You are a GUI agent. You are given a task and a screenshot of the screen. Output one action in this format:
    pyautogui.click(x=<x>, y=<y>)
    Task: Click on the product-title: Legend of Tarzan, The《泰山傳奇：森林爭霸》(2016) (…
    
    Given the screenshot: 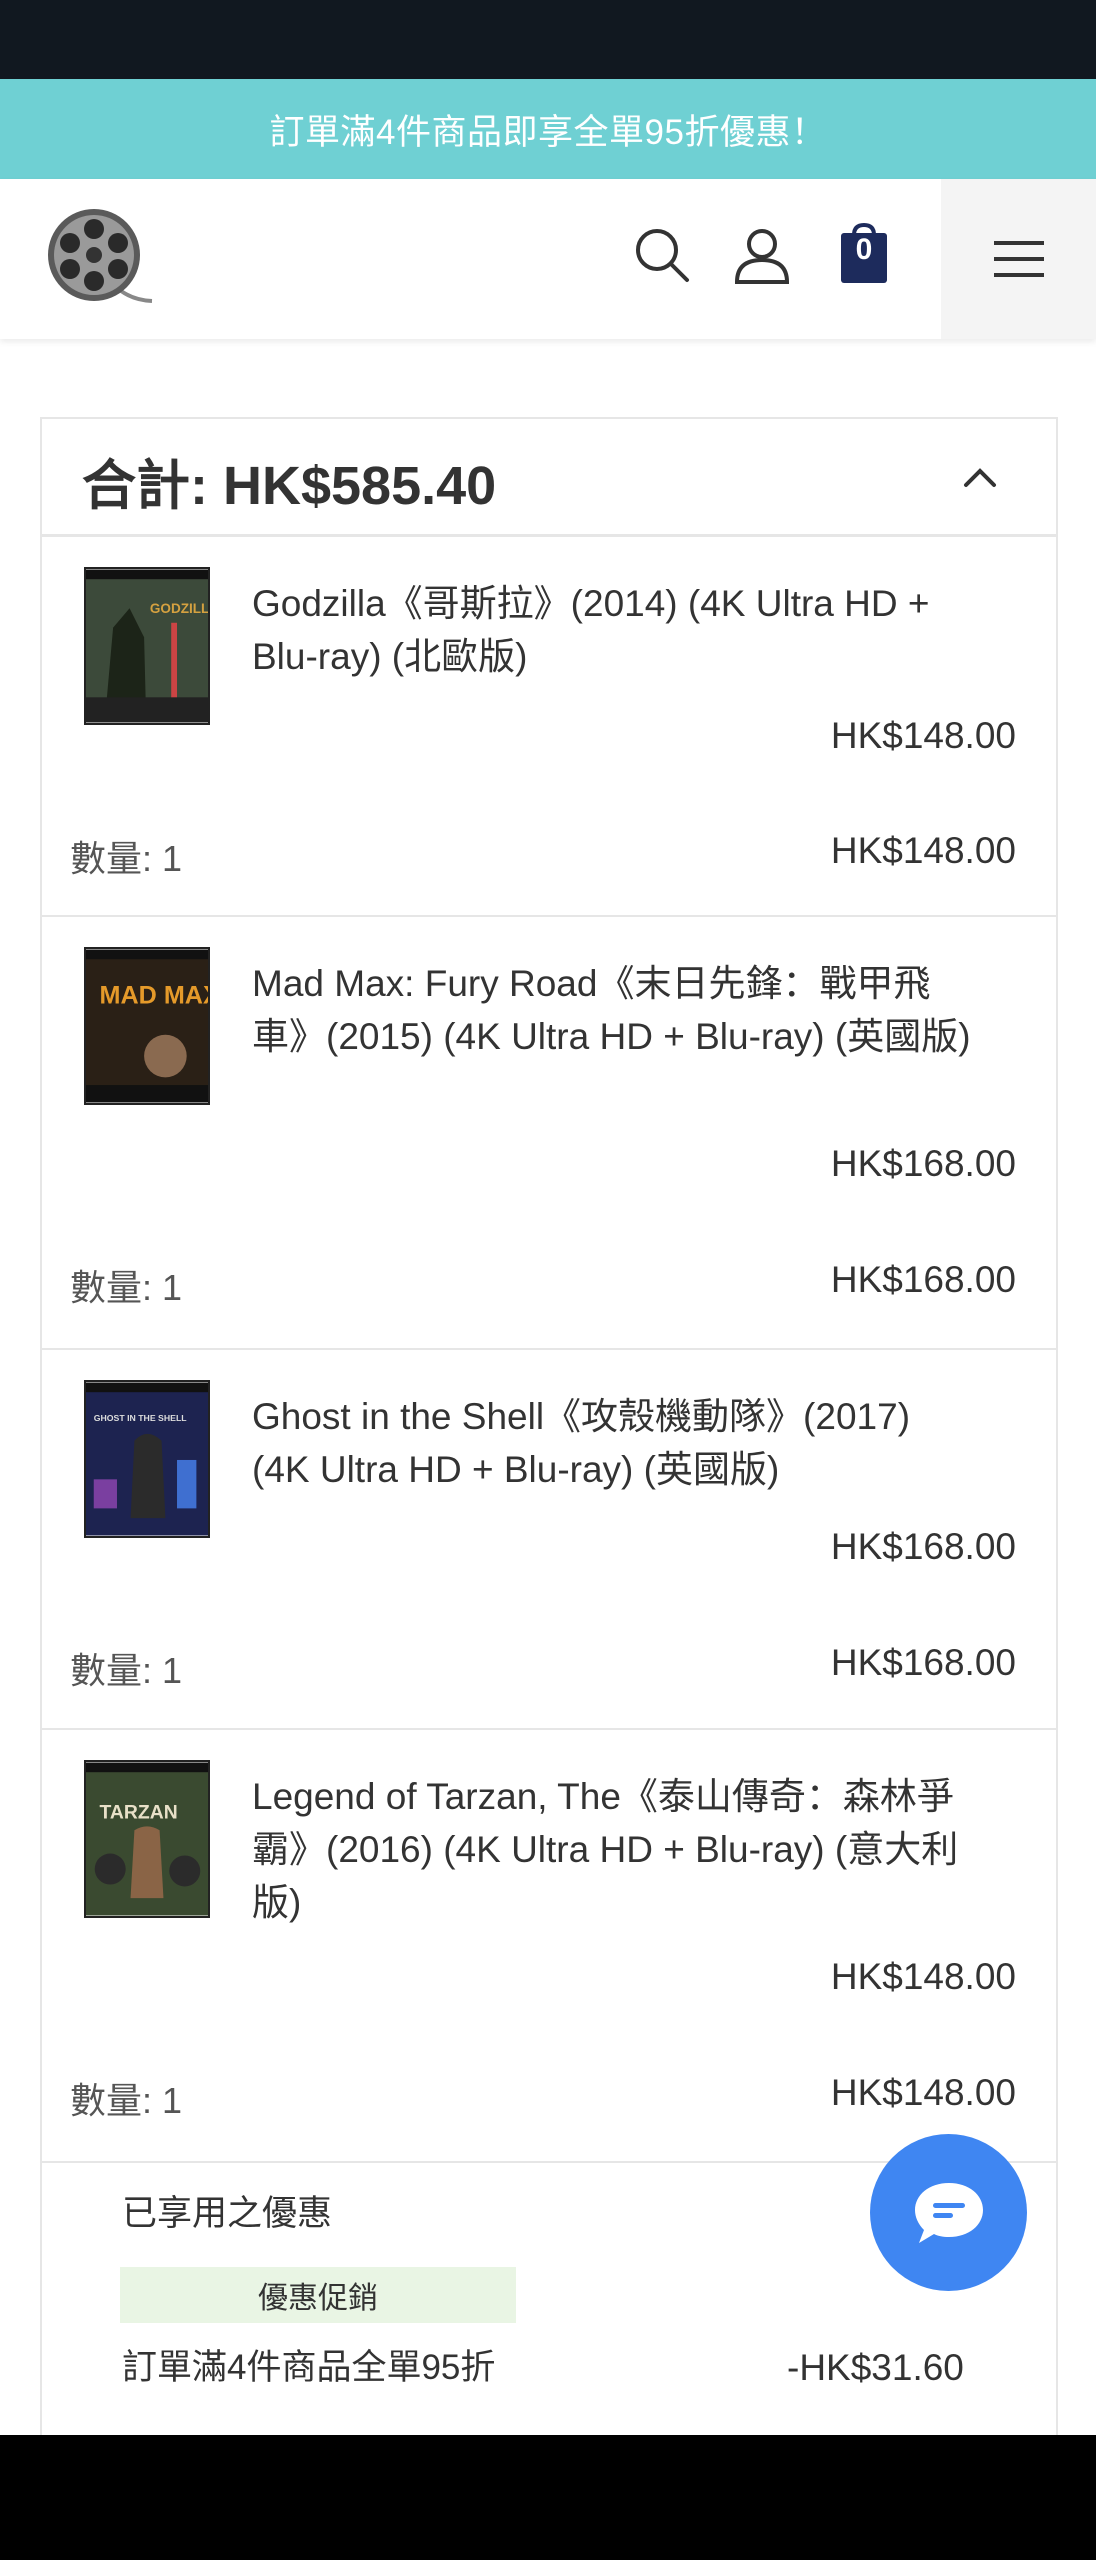 What is the action you would take?
    pyautogui.click(x=612, y=1849)
    